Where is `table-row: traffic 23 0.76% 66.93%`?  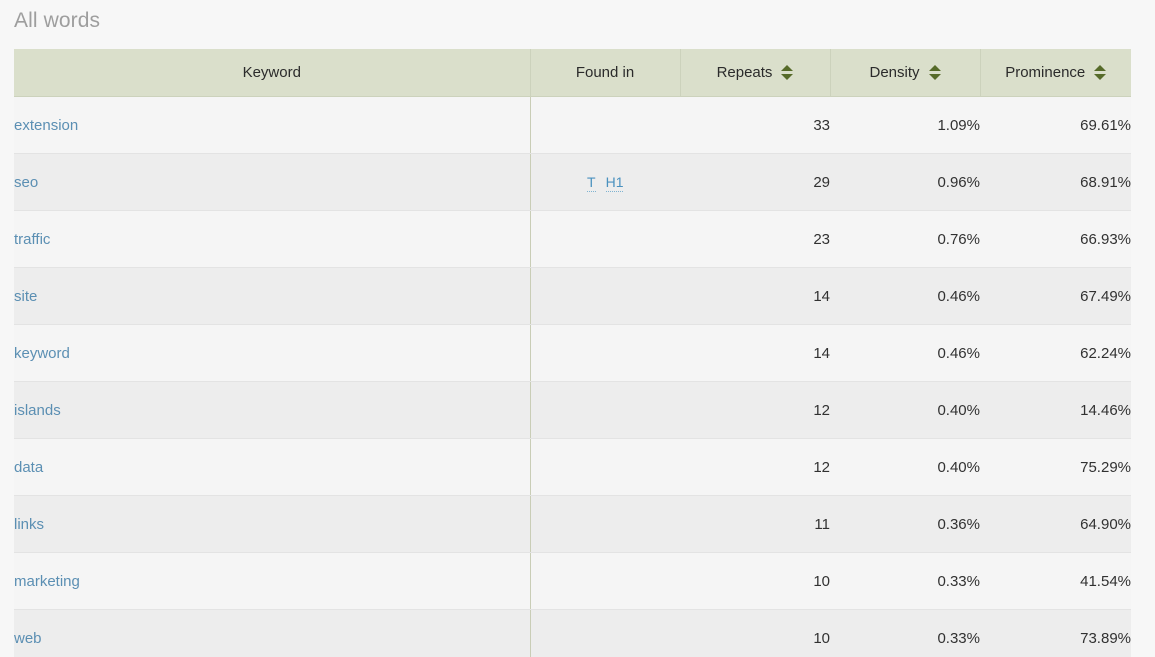 table-row: traffic 23 0.76% 66.93% is located at coordinates (572, 239).